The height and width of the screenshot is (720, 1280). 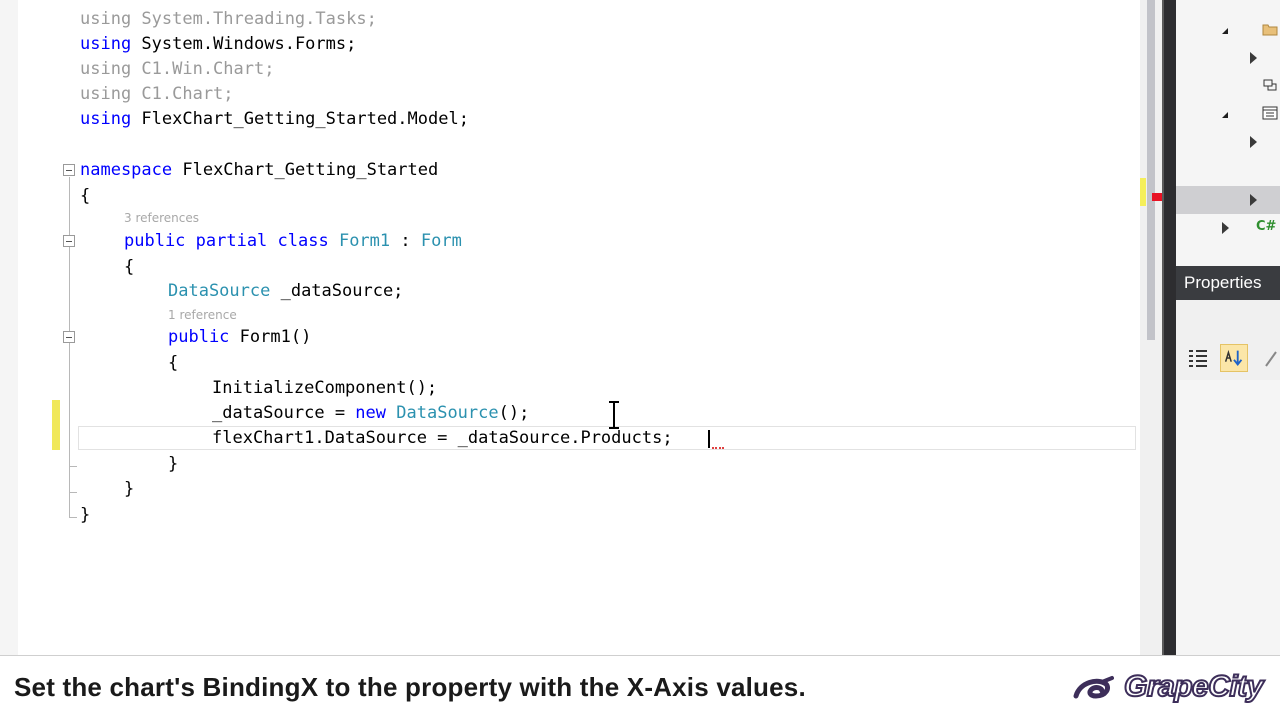 What do you see at coordinates (173, 363) in the screenshot?
I see `code-token: {` at bounding box center [173, 363].